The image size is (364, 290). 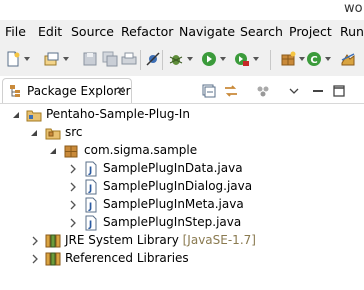 What do you see at coordinates (141, 150) in the screenshot?
I see `package-label: com.sigma.sample` at bounding box center [141, 150].